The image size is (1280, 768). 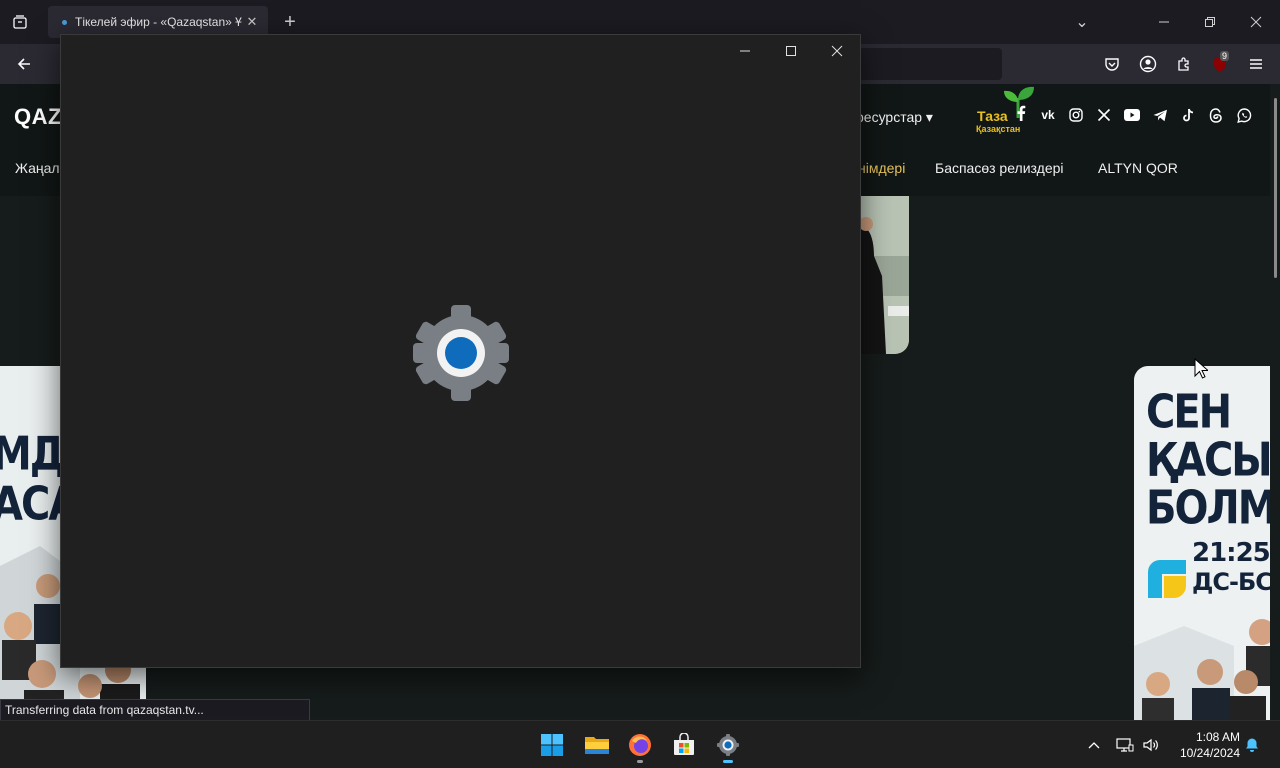 What do you see at coordinates (1244, 115) in the screenshot?
I see `whatsapp-icon` at bounding box center [1244, 115].